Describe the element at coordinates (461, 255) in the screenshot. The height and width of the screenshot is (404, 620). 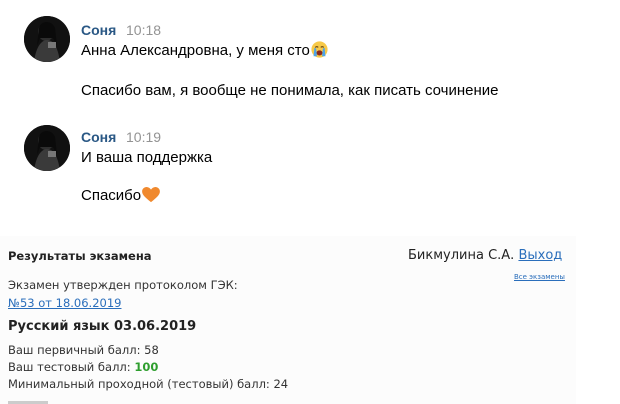
I see `exam-user-name: Бикмулина С.А.` at that location.